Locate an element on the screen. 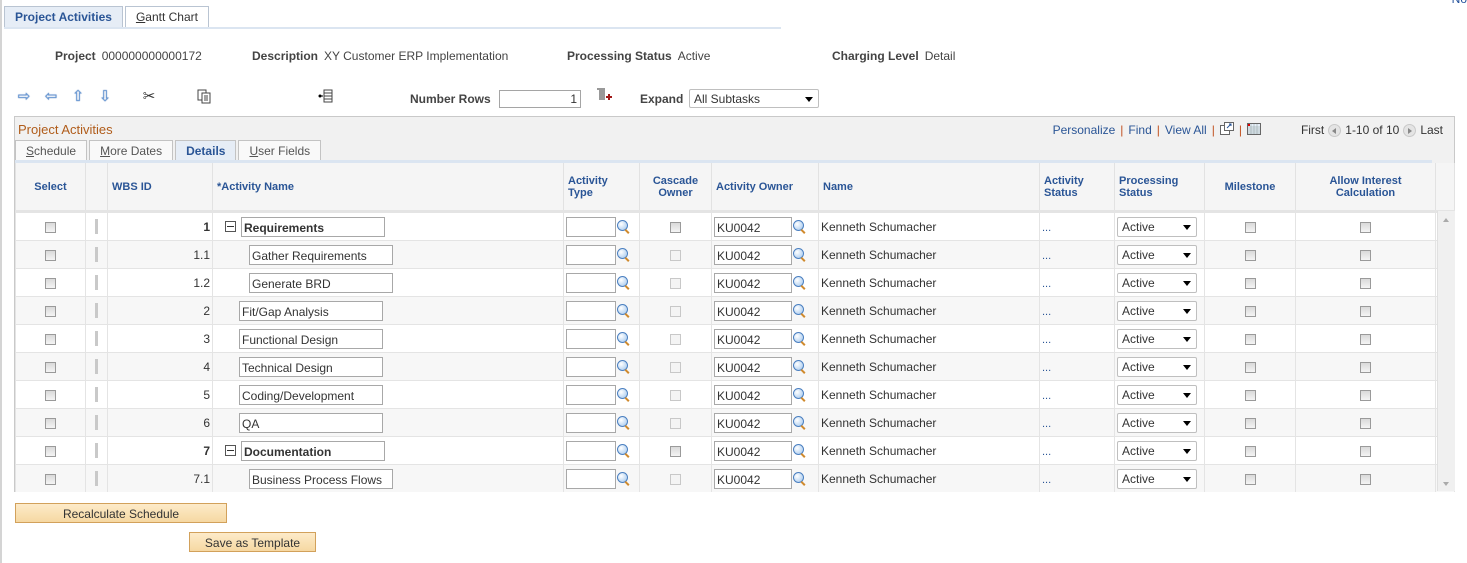 The height and width of the screenshot is (563, 1467). number-rows-input is located at coordinates (540, 99).